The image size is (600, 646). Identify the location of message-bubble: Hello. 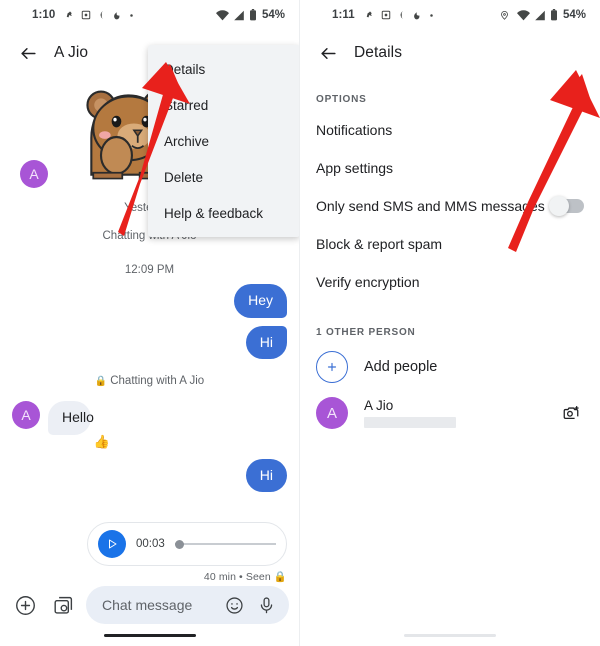
(71, 418).